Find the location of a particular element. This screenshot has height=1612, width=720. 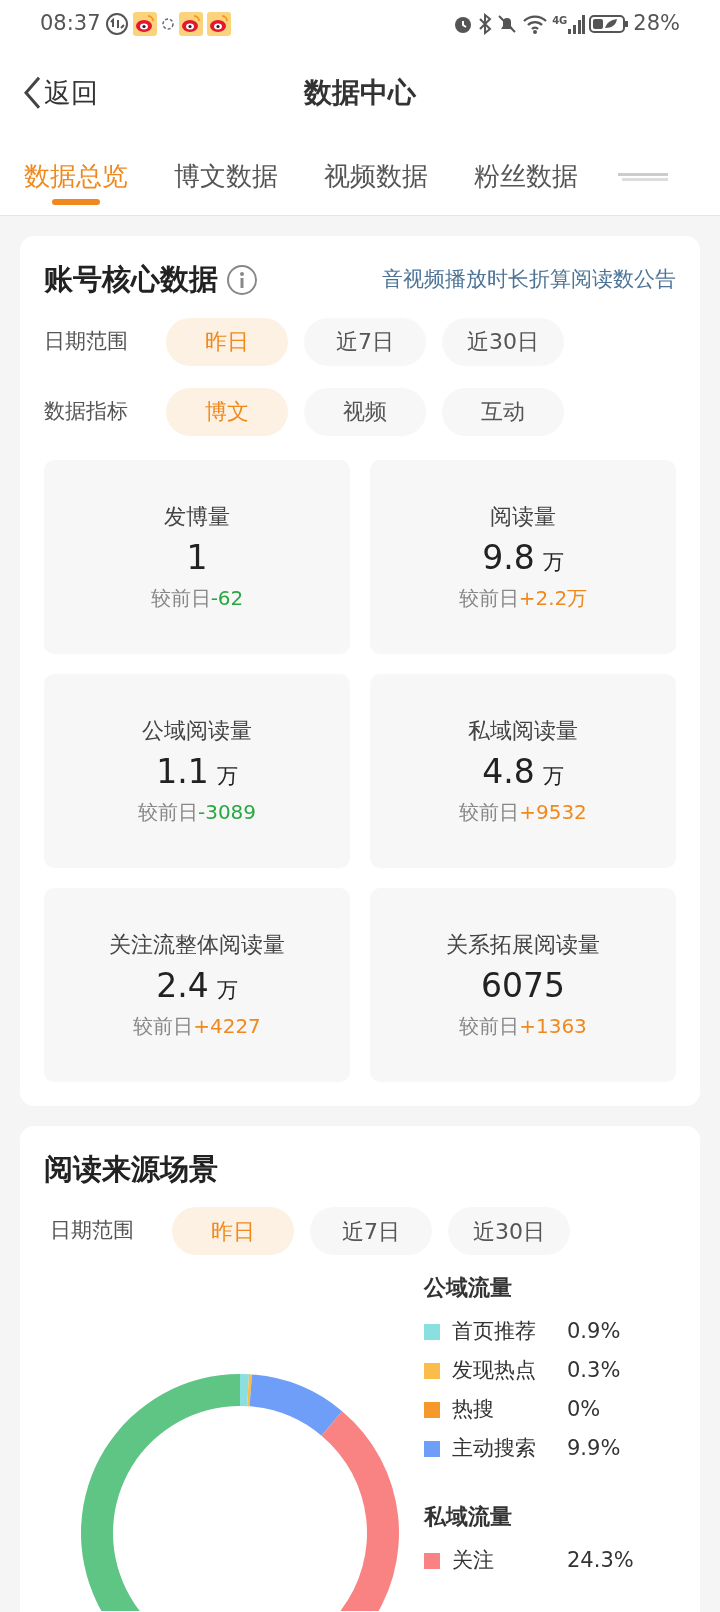

back-icon is located at coordinates (32, 93).